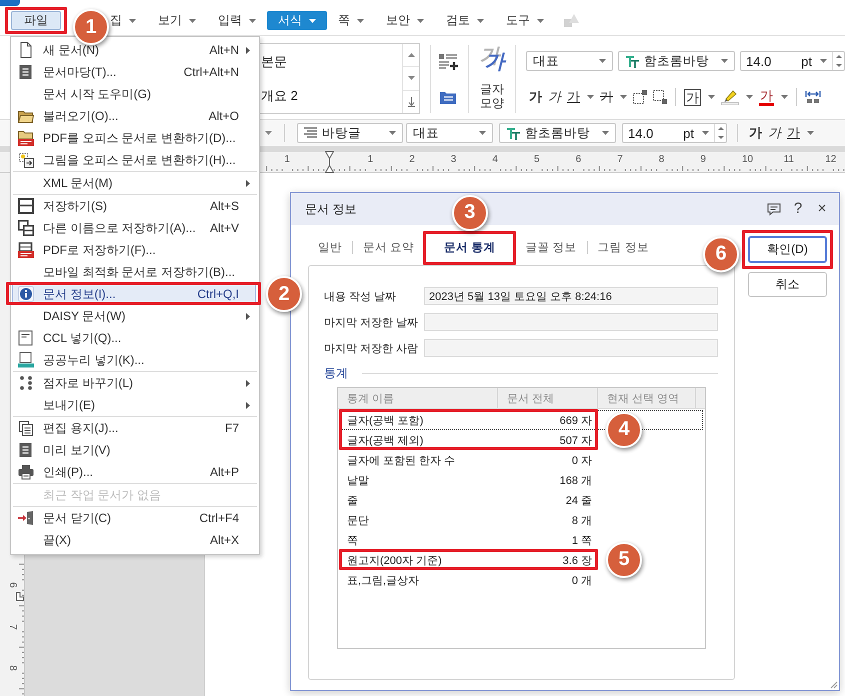 This screenshot has width=845, height=696. What do you see at coordinates (492, 77) in the screenshot?
I see `character-shape-button: 가 글자 모양` at bounding box center [492, 77].